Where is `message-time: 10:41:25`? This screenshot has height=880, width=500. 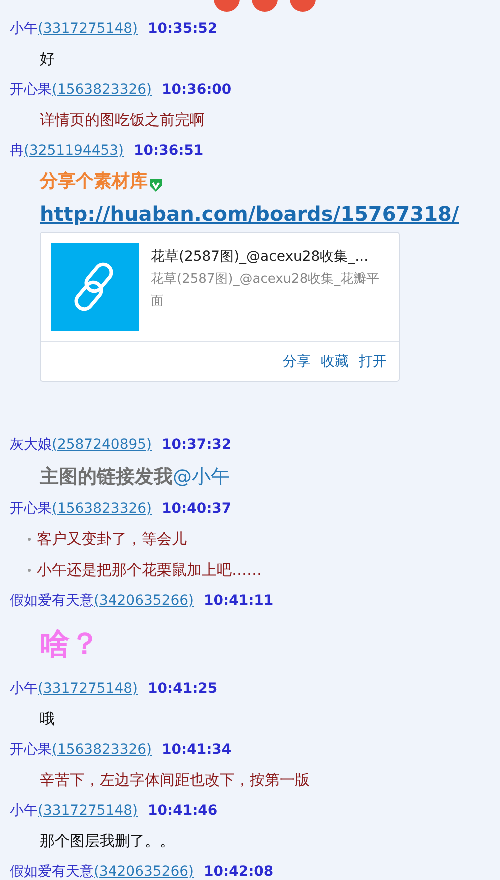
message-time: 10:41:25 is located at coordinates (183, 689).